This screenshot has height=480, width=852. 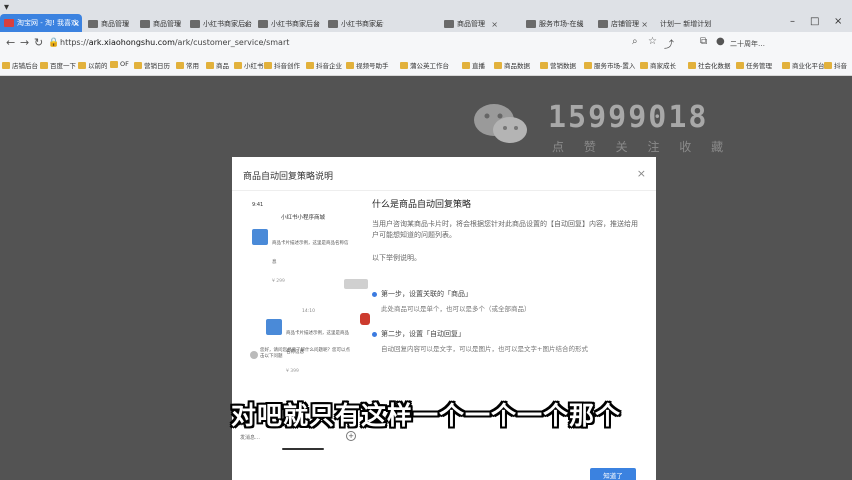 What do you see at coordinates (652, 41) in the screenshot?
I see `bookmark-star-icon: ☆` at bounding box center [652, 41].